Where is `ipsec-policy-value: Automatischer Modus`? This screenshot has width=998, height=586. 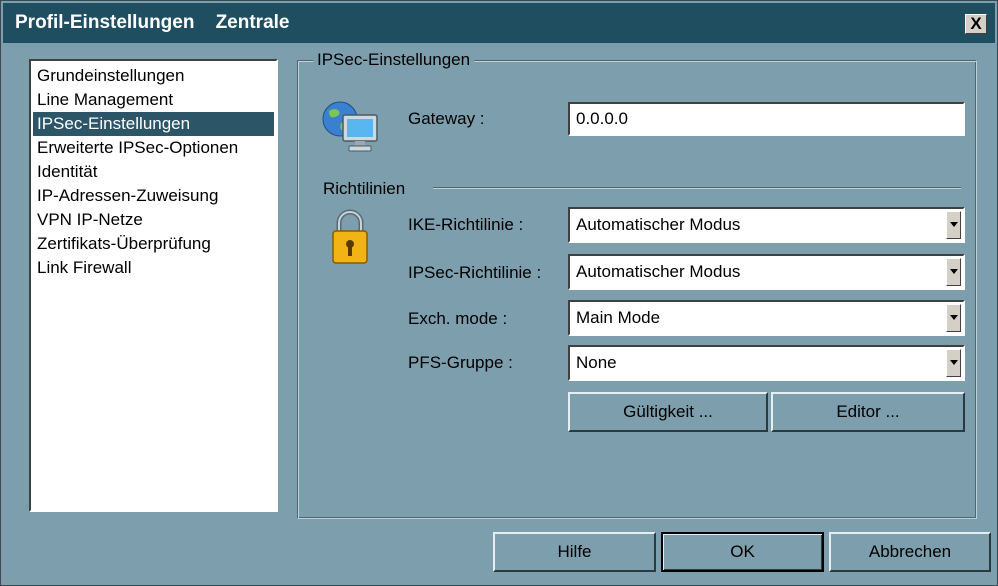 ipsec-policy-value: Automatischer Modus is located at coordinates (658, 271).